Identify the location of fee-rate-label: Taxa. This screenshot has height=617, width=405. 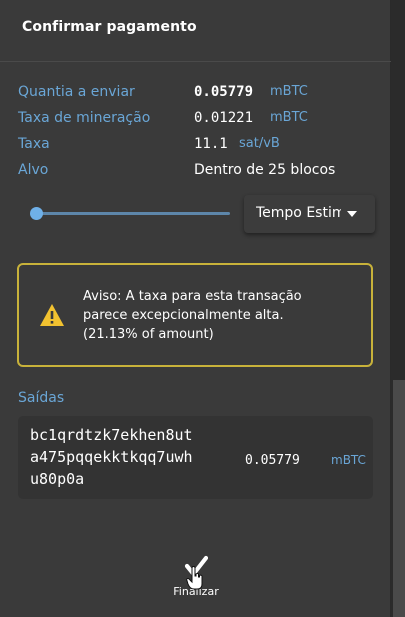
(34, 144).